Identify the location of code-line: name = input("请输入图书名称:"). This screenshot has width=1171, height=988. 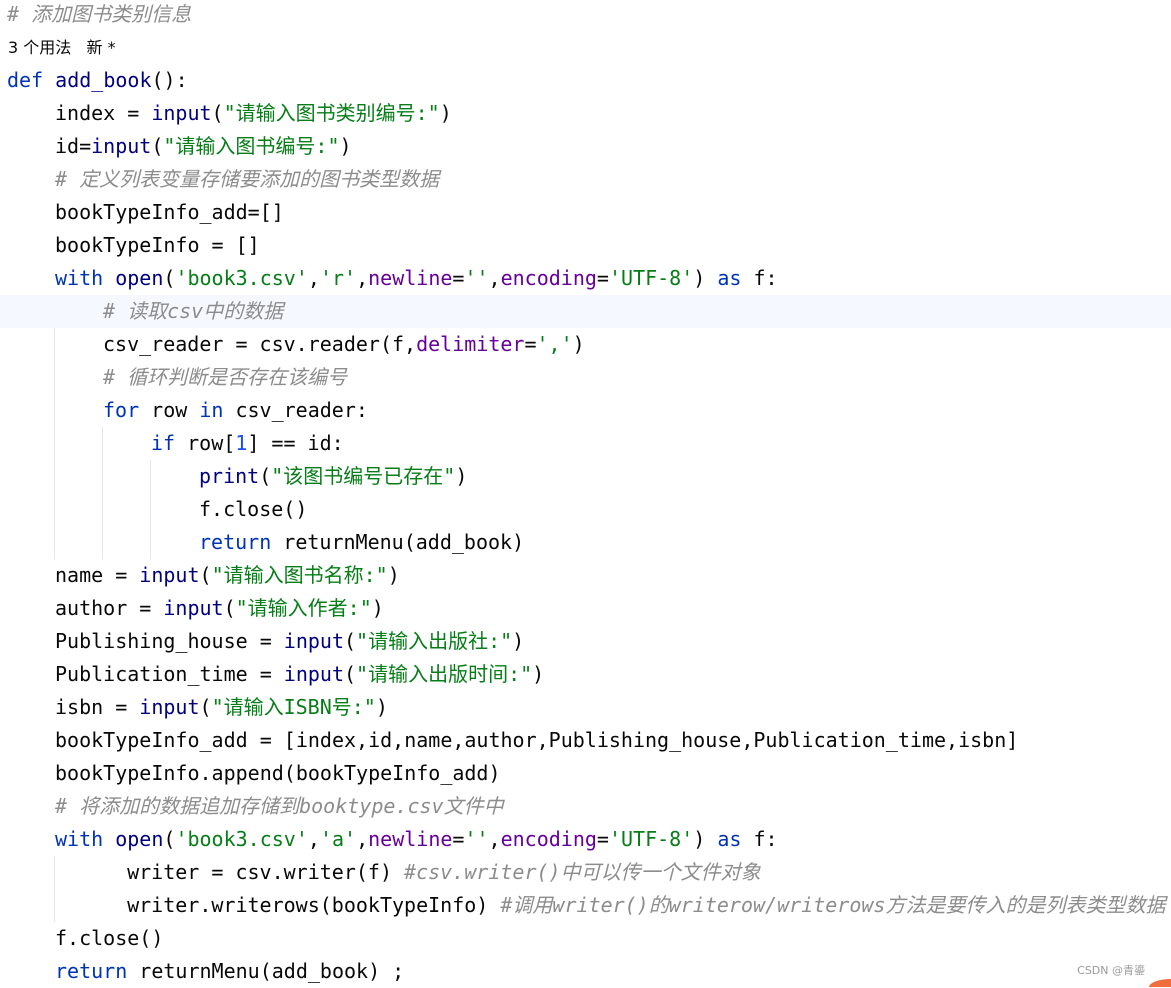
(585, 575).